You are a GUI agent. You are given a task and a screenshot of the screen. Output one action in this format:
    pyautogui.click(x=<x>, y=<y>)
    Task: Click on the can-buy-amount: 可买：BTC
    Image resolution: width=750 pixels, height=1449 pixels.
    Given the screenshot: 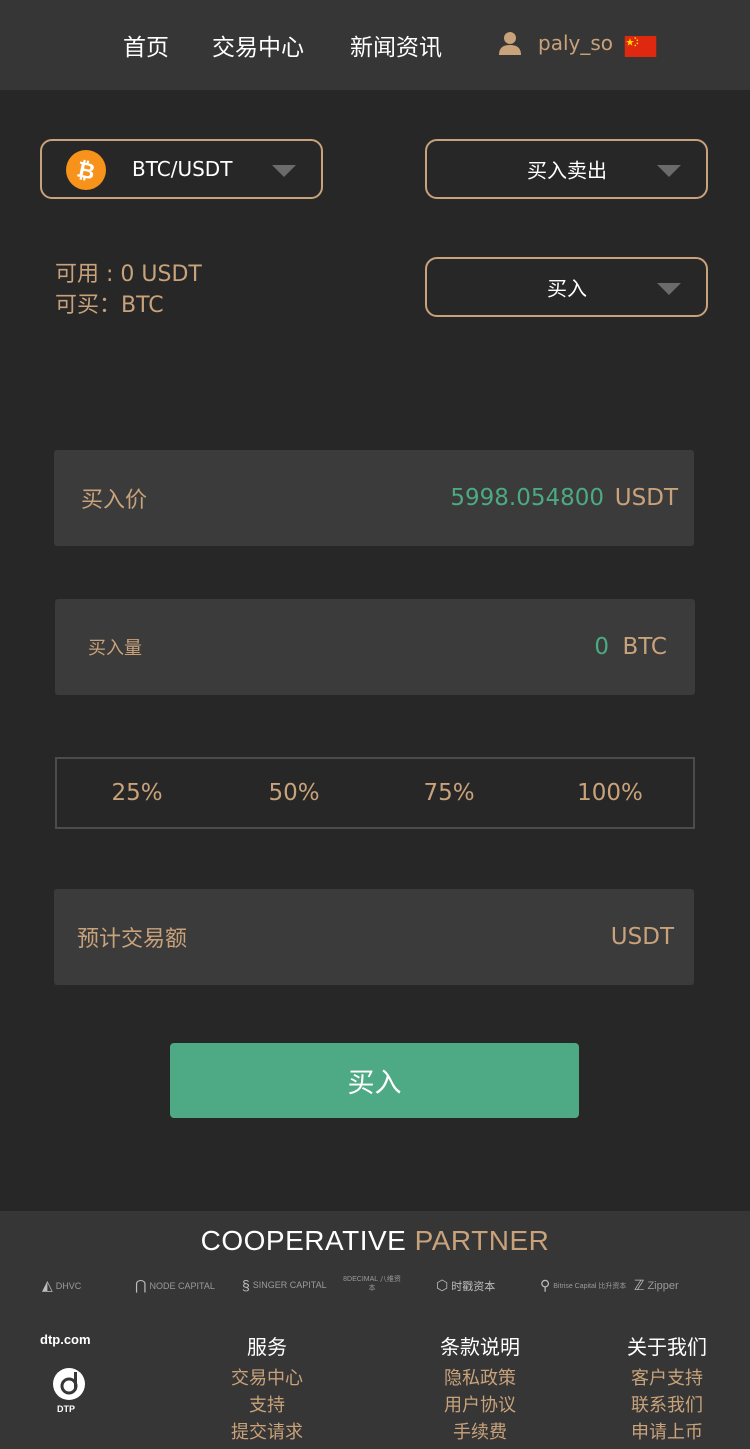 What is the action you would take?
    pyautogui.click(x=109, y=305)
    